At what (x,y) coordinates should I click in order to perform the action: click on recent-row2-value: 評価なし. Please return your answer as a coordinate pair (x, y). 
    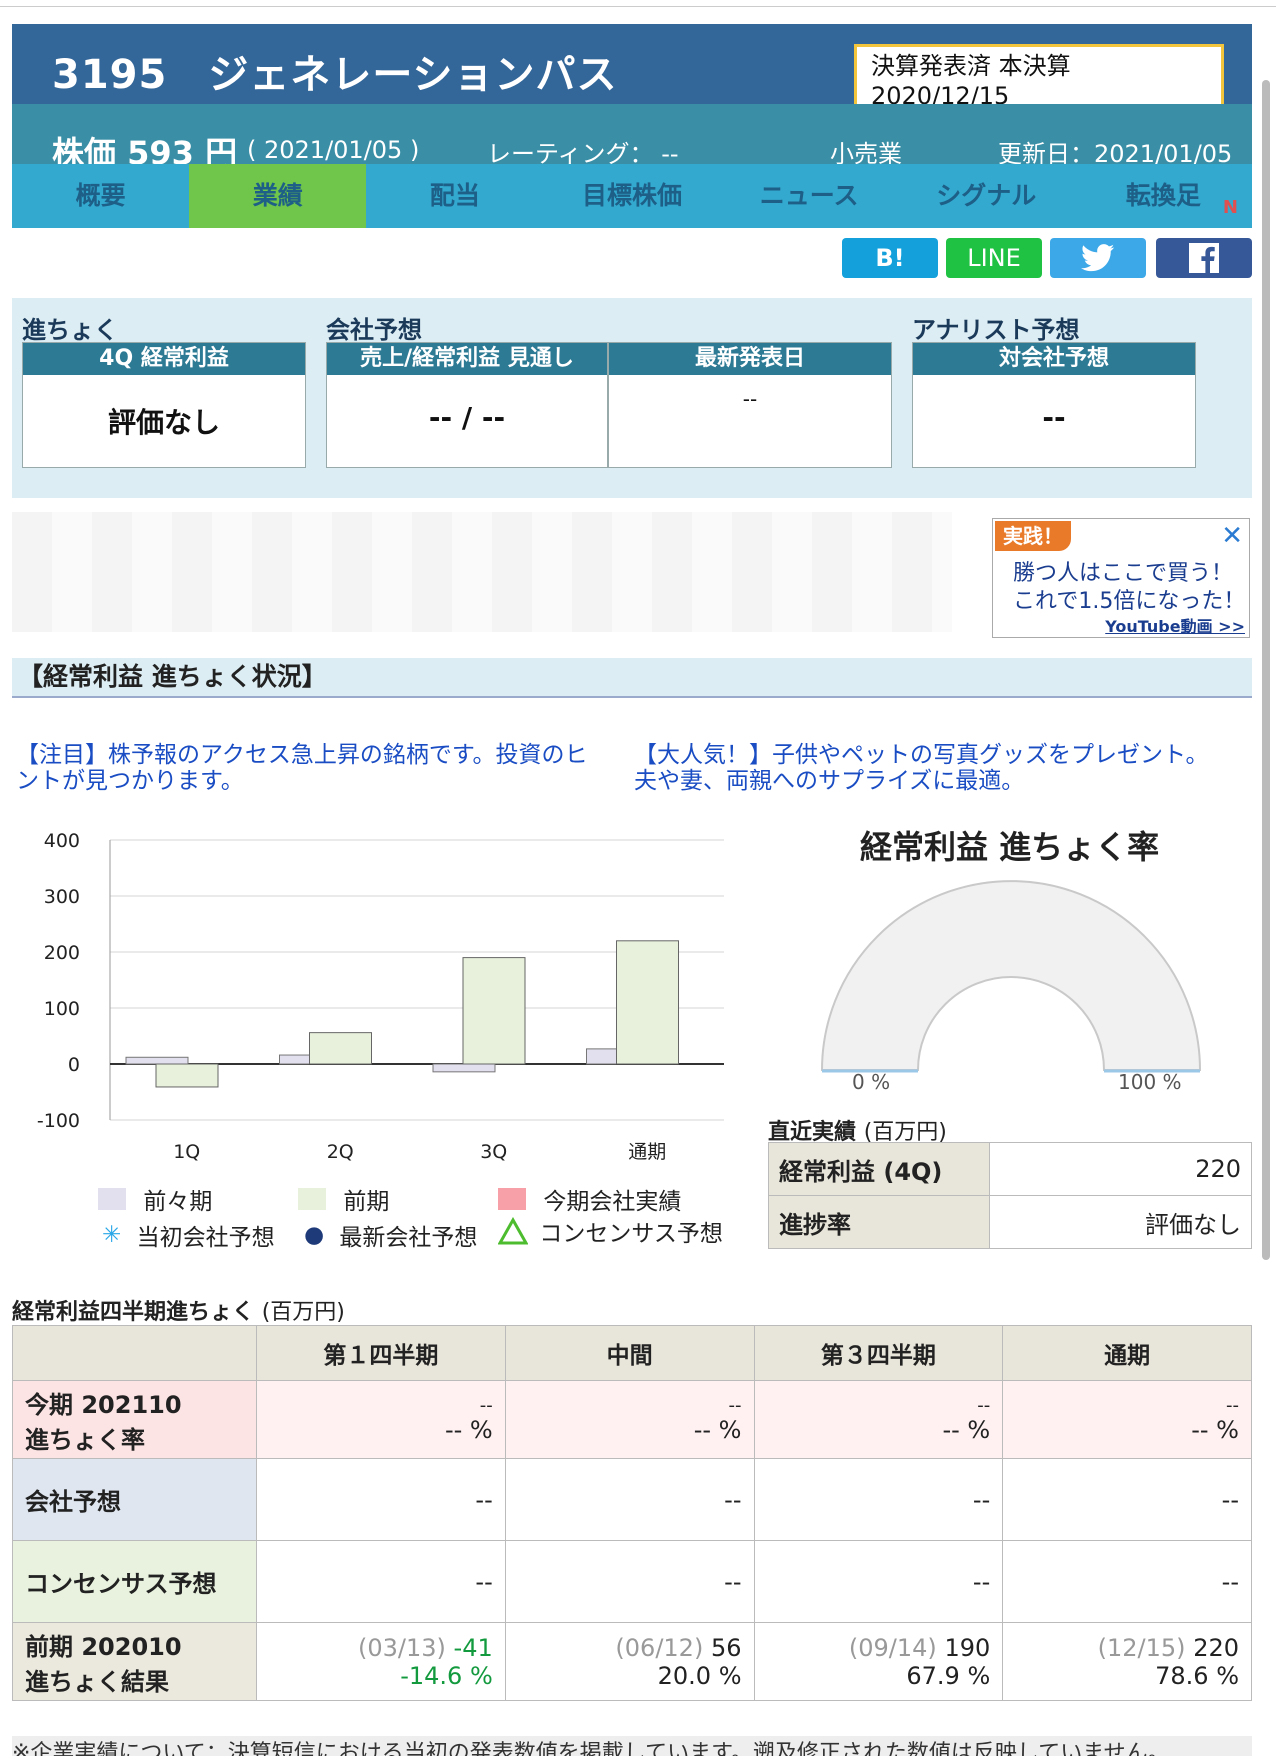
    Looking at the image, I should click on (1120, 1222).